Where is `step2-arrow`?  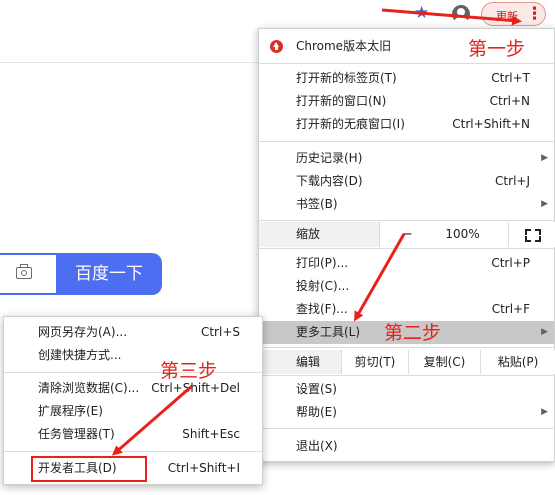 step2-arrow is located at coordinates (380, 277).